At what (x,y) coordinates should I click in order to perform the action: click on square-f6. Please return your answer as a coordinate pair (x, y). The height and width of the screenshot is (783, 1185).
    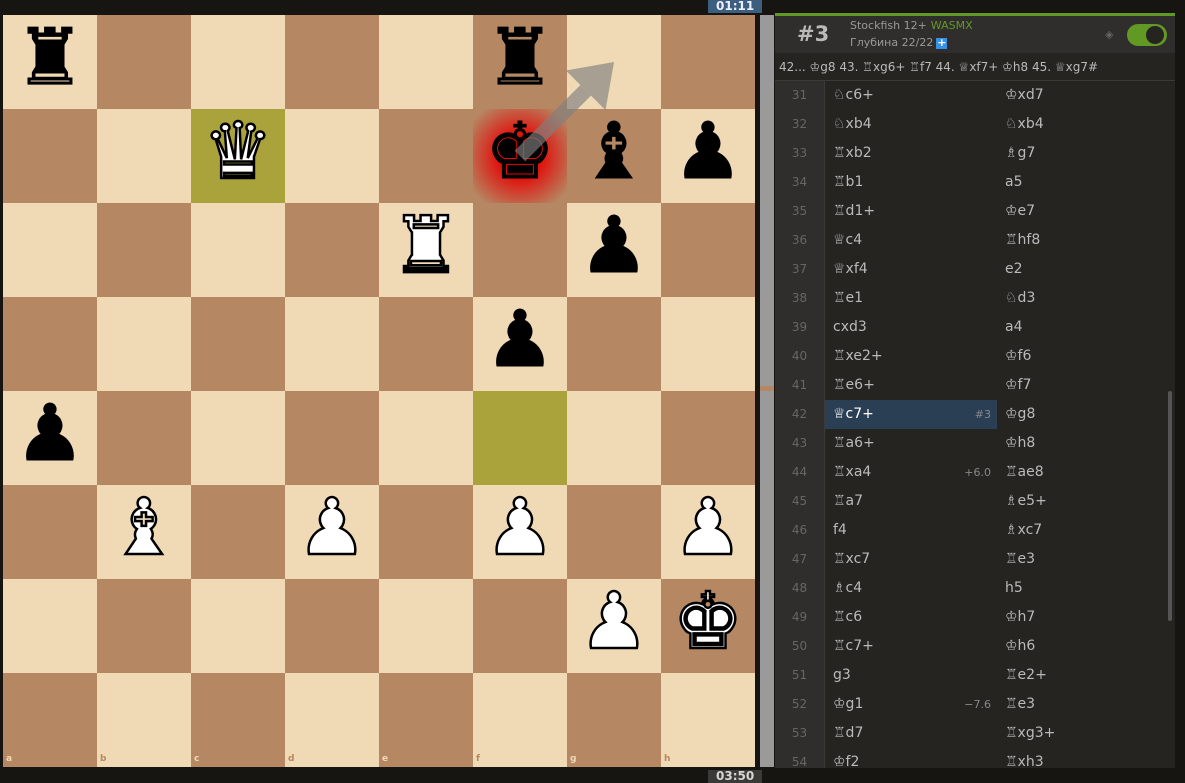
    Looking at the image, I should click on (520, 250).